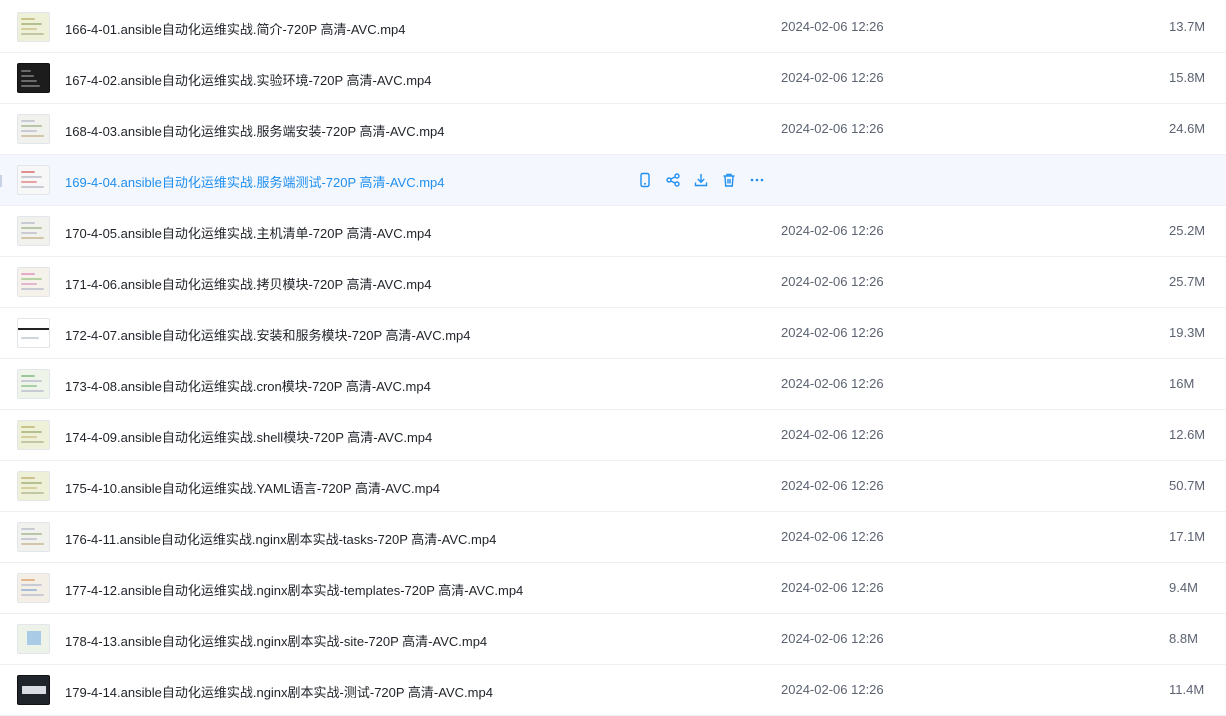 The image size is (1226, 716). I want to click on share-button, so click(673, 180).